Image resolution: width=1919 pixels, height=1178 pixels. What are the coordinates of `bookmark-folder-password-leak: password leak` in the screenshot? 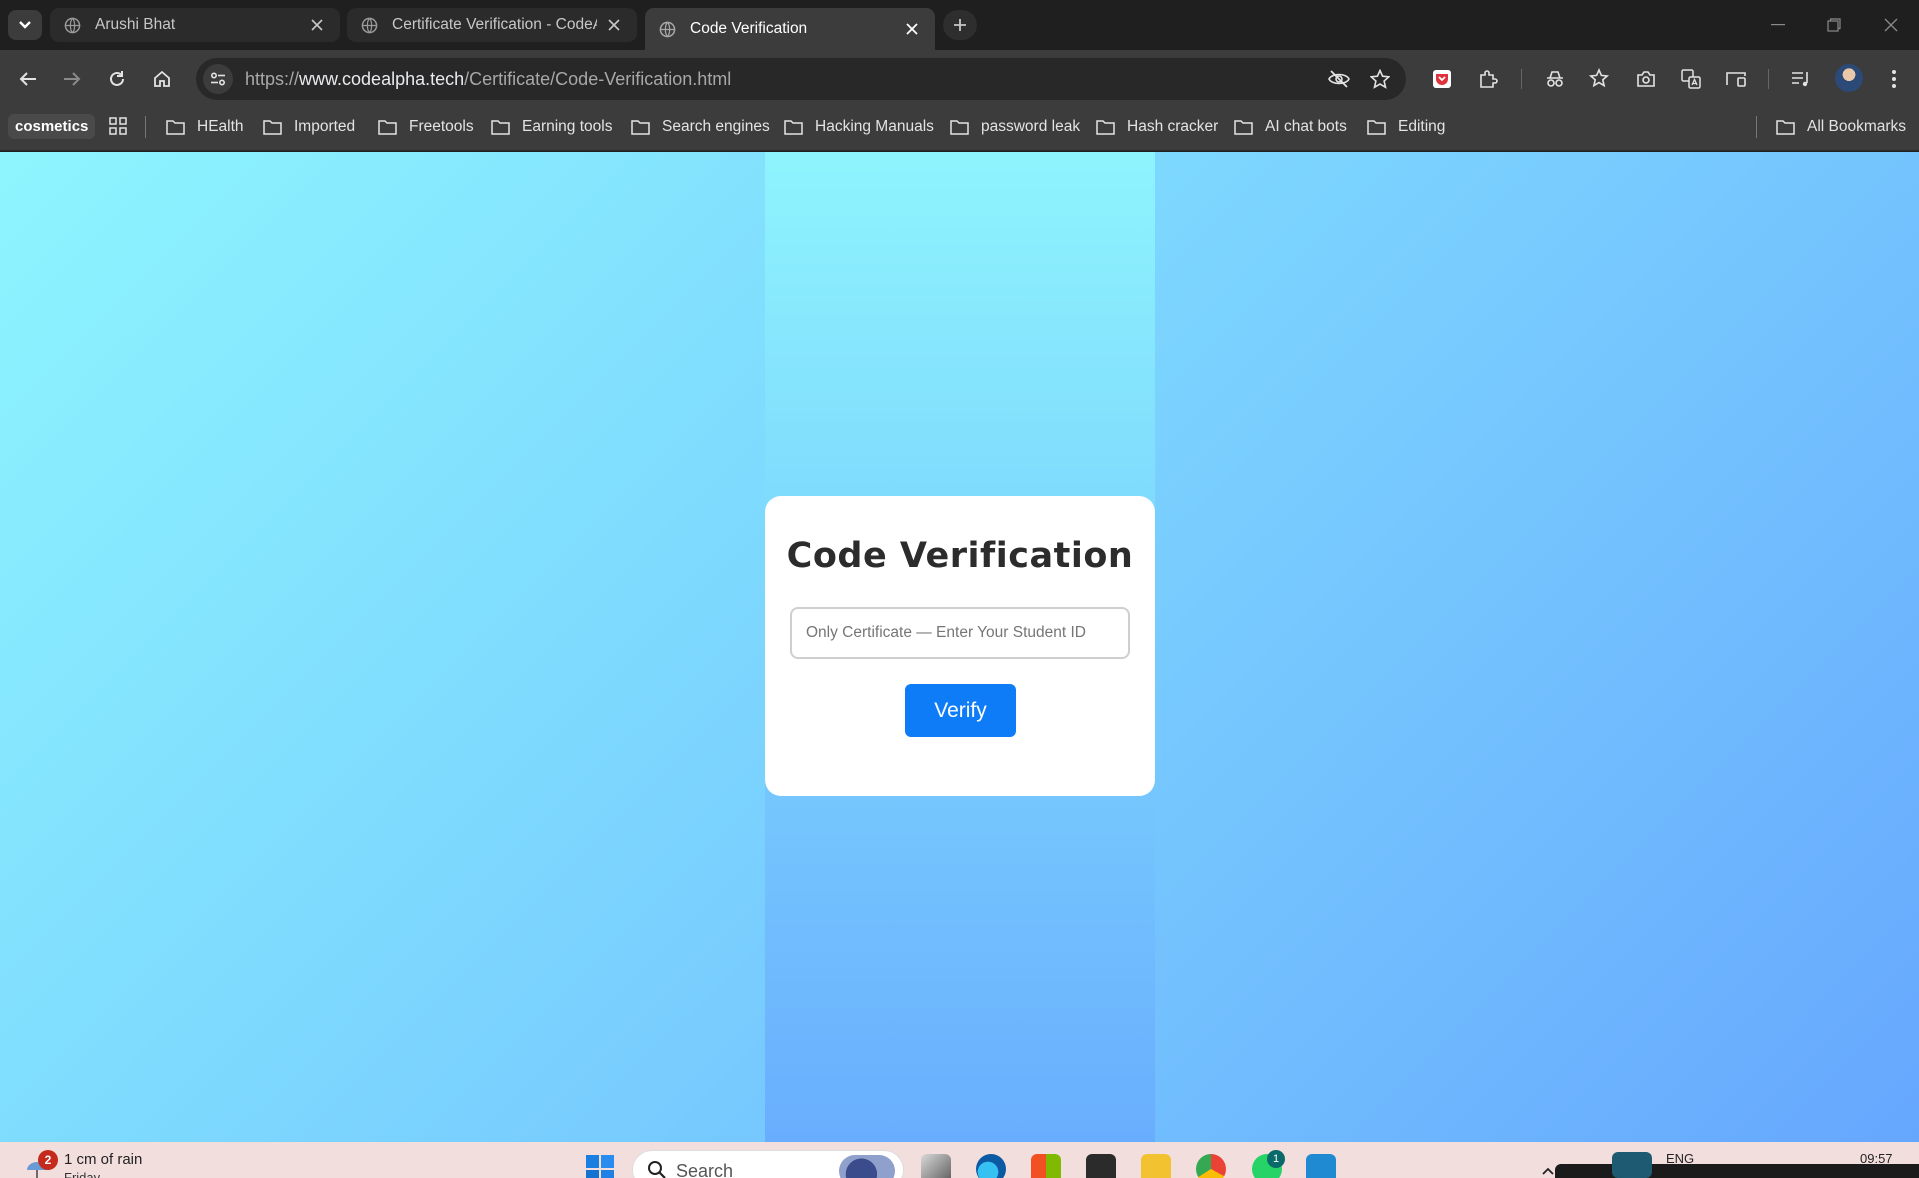 It's located at (1015, 127).